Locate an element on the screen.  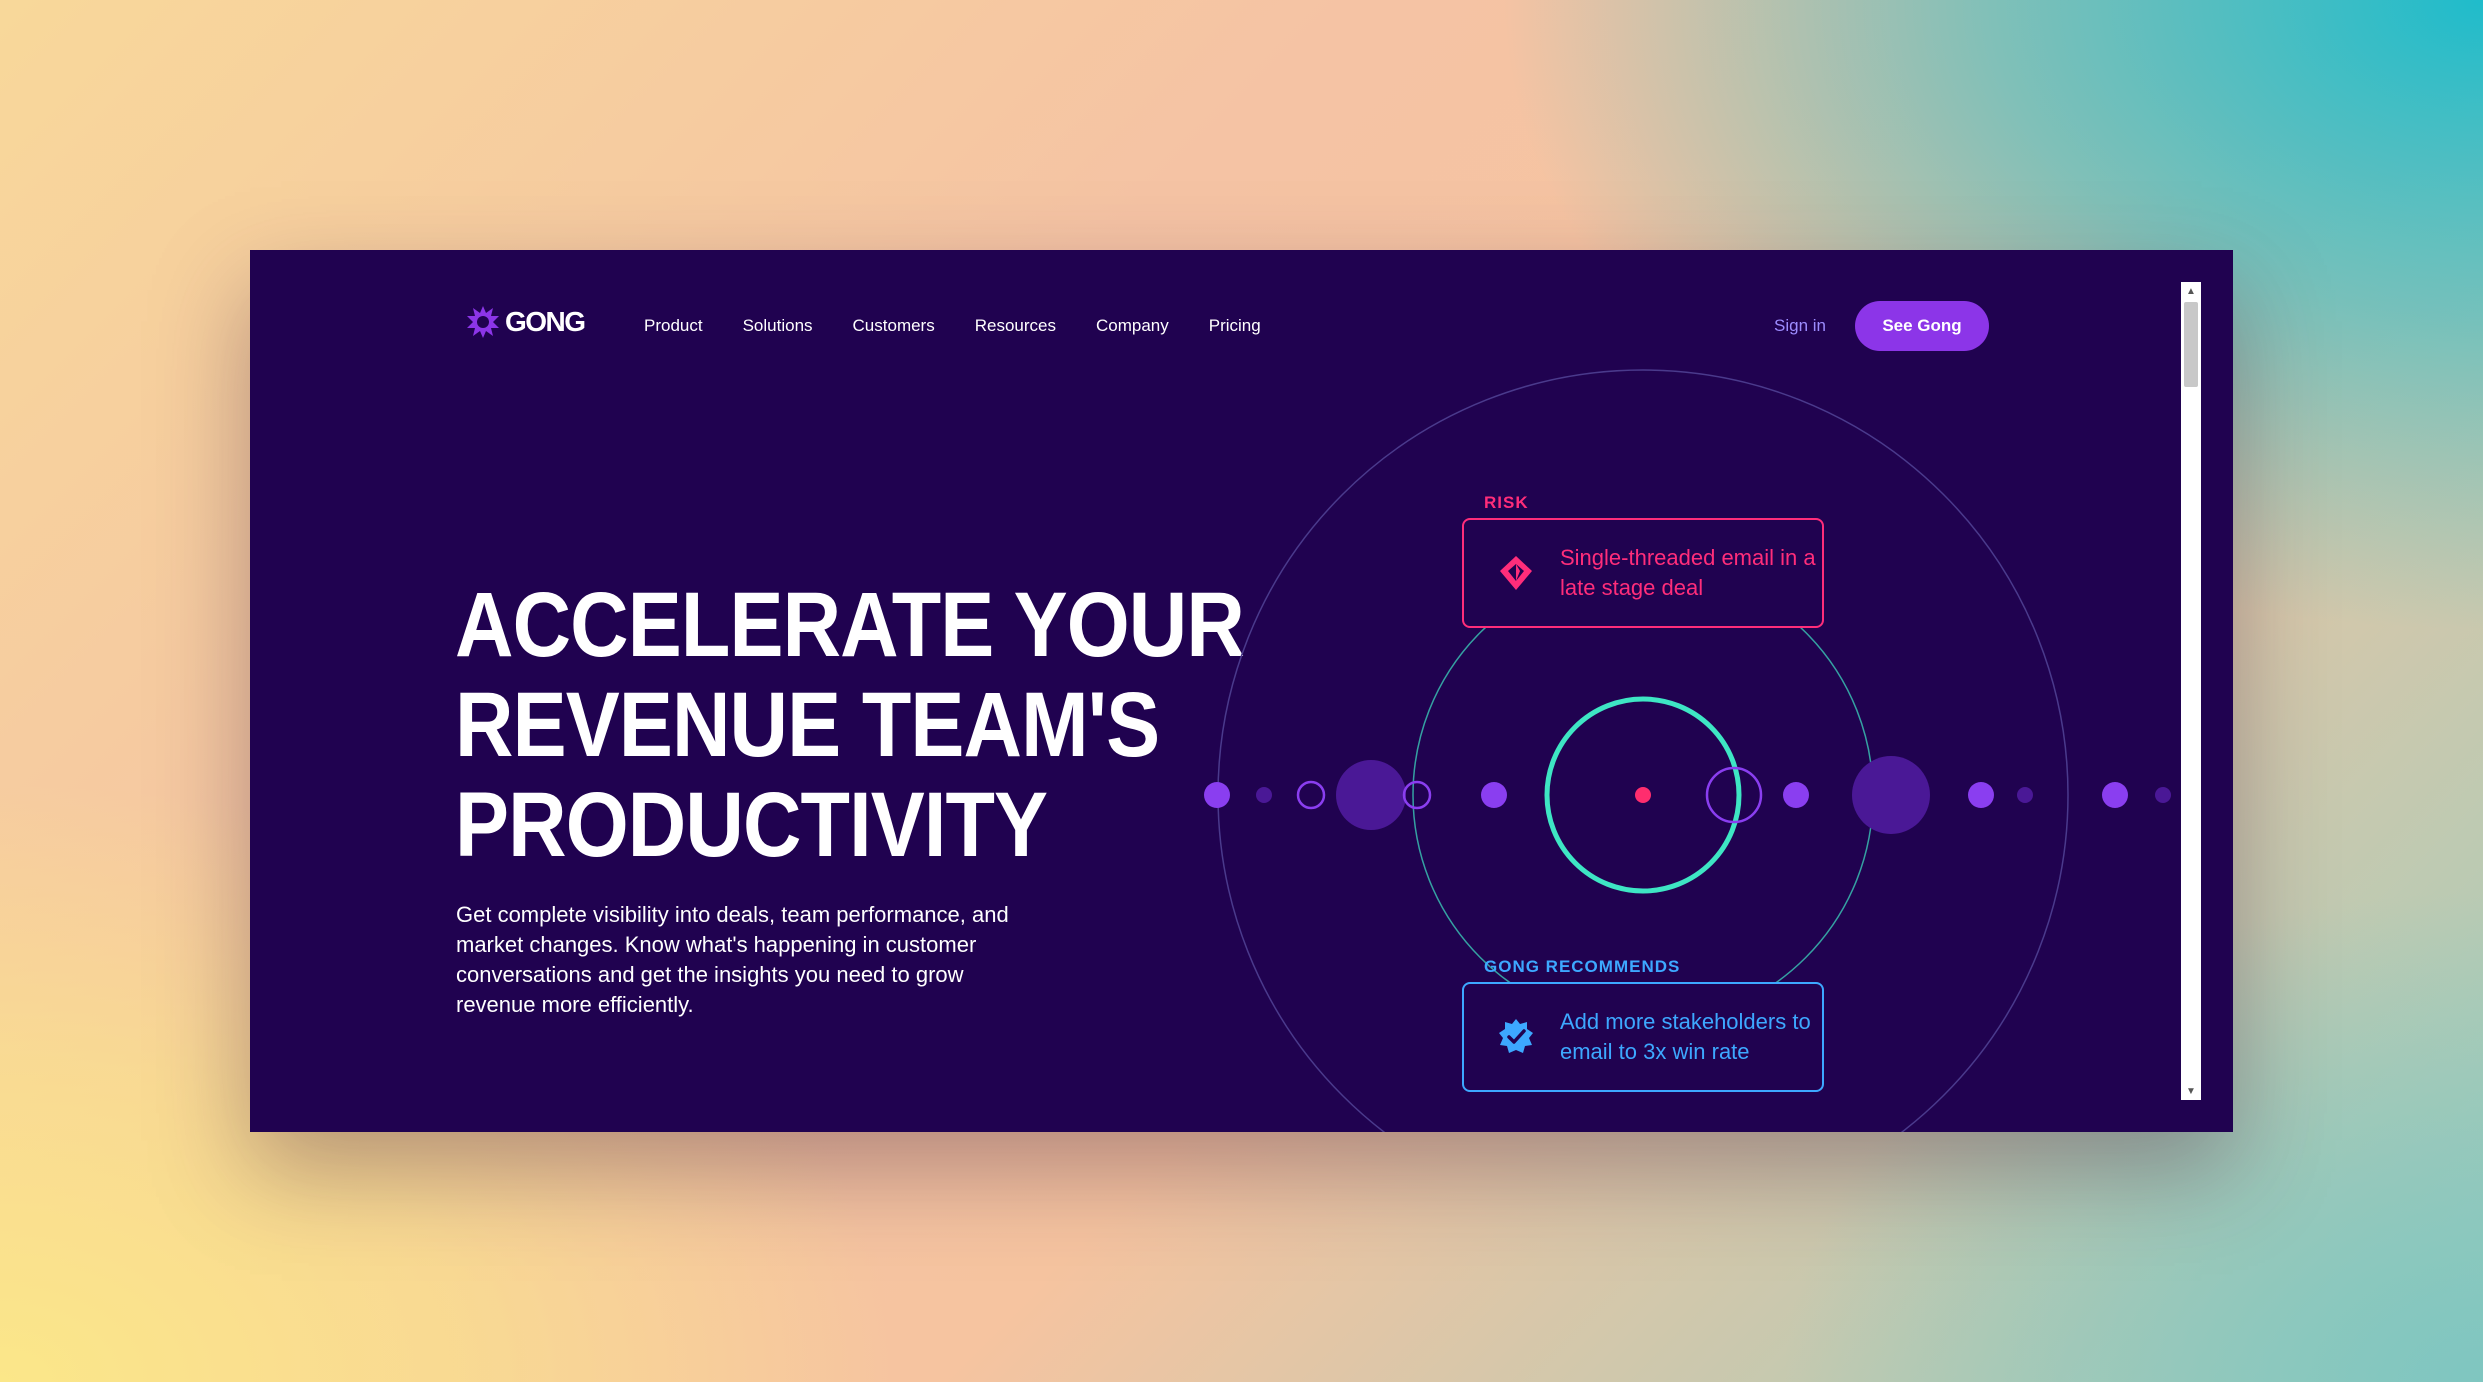
scroll-up-arrow-icon: ▲ is located at coordinates (2191, 291).